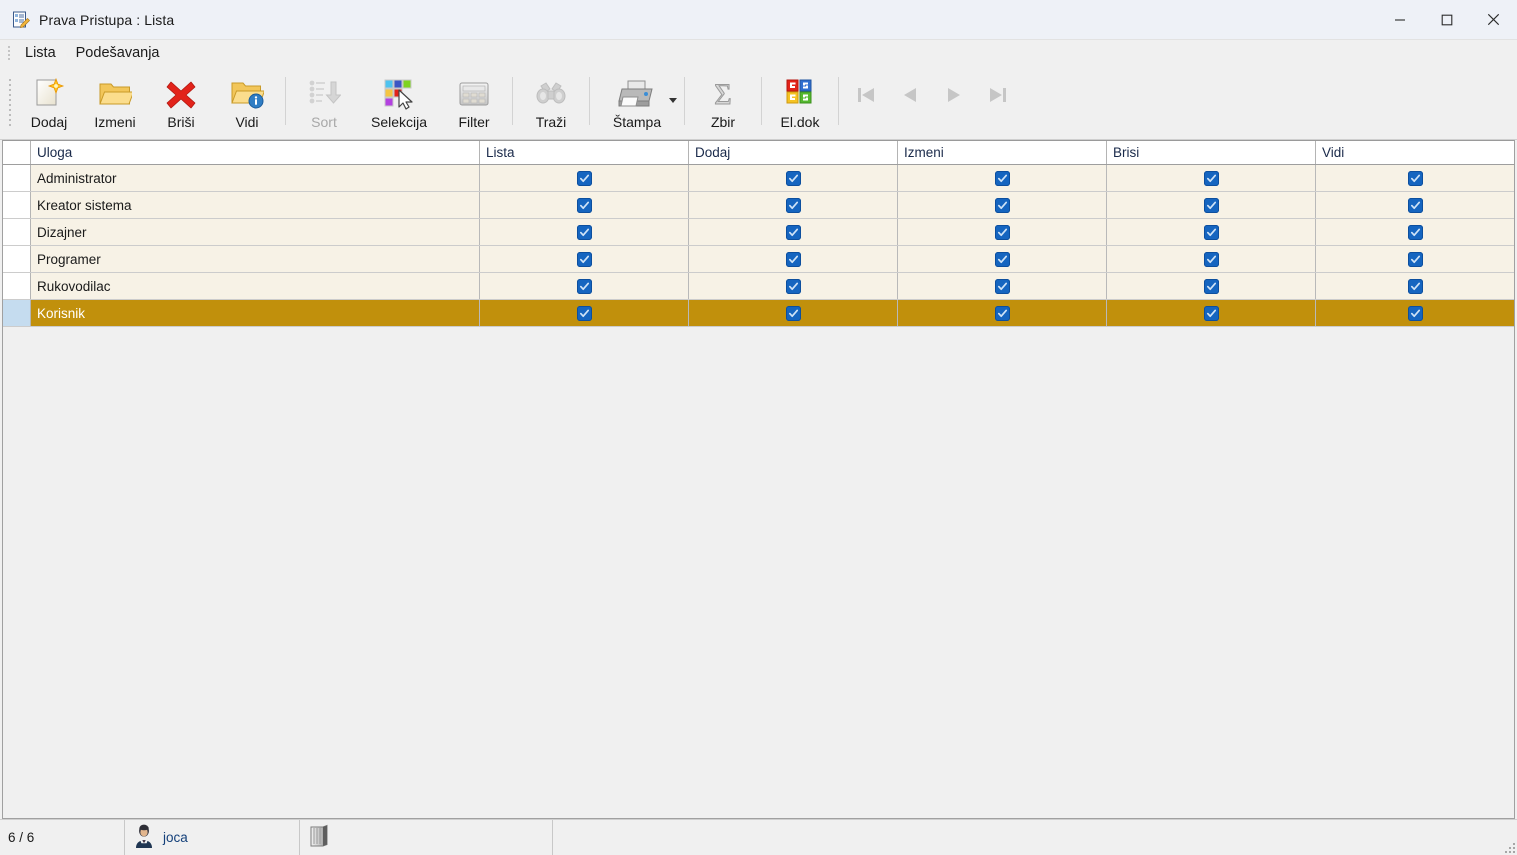 The width and height of the screenshot is (1517, 855). Describe the element at coordinates (247, 102) in the screenshot. I see `toolbar-button-vidi: Vidi` at that location.